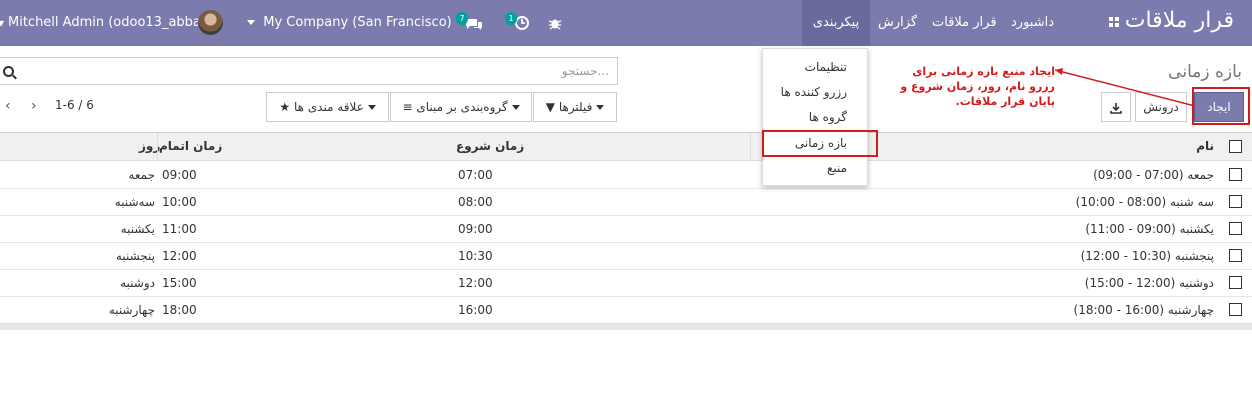 The width and height of the screenshot is (1252, 403). Describe the element at coordinates (474, 23) in the screenshot. I see `messages-icon` at that location.